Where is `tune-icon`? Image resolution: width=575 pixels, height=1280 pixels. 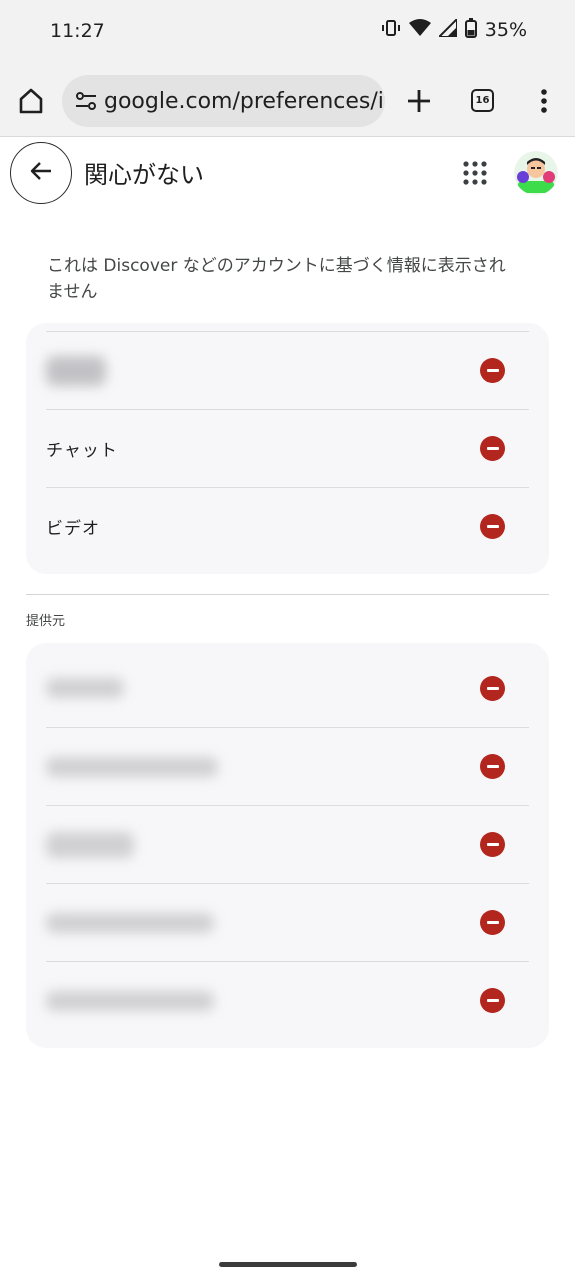
tune-icon is located at coordinates (86, 101).